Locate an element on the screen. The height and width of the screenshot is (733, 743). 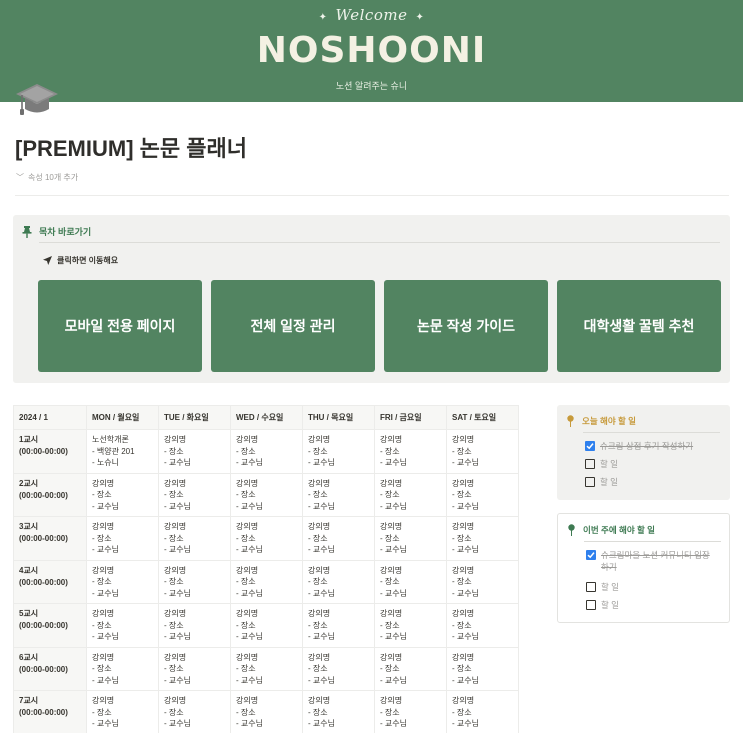
period-label: 5교시 is located at coordinates (29, 613).